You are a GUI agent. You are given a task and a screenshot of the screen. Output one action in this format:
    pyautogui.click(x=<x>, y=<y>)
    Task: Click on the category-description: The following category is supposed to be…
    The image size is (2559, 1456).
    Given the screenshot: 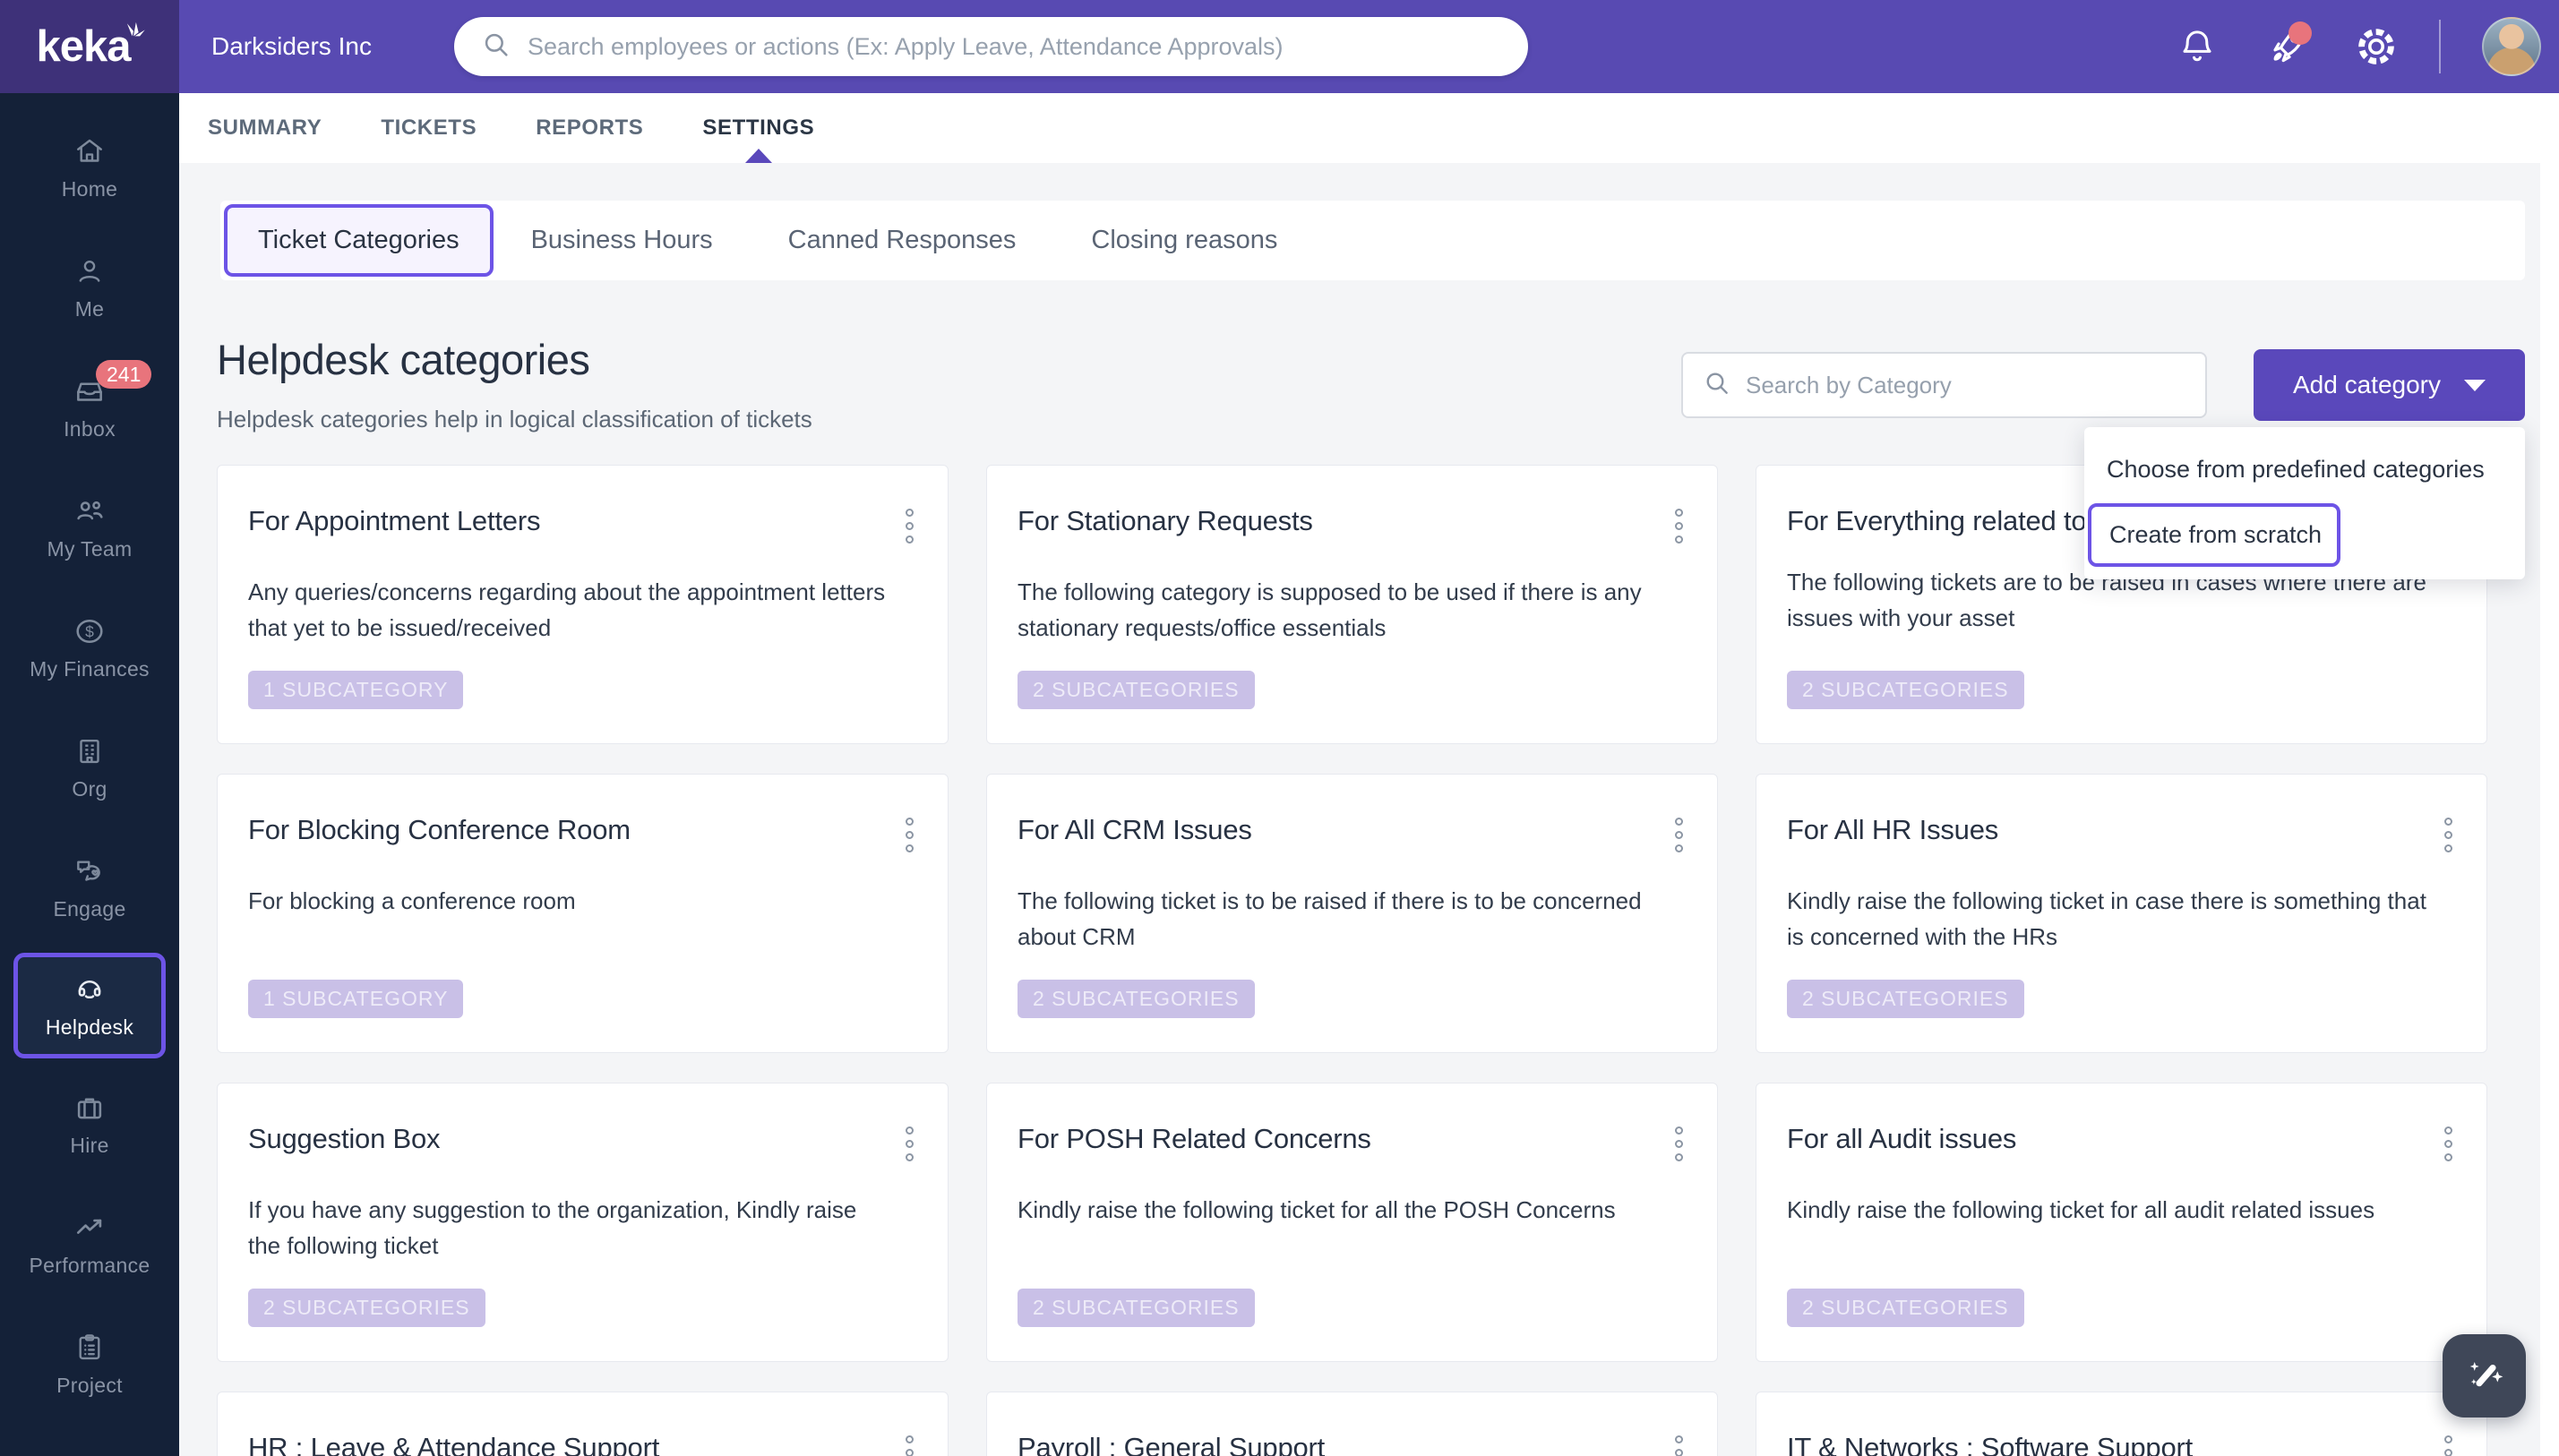 What is the action you would take?
    pyautogui.click(x=1330, y=610)
    